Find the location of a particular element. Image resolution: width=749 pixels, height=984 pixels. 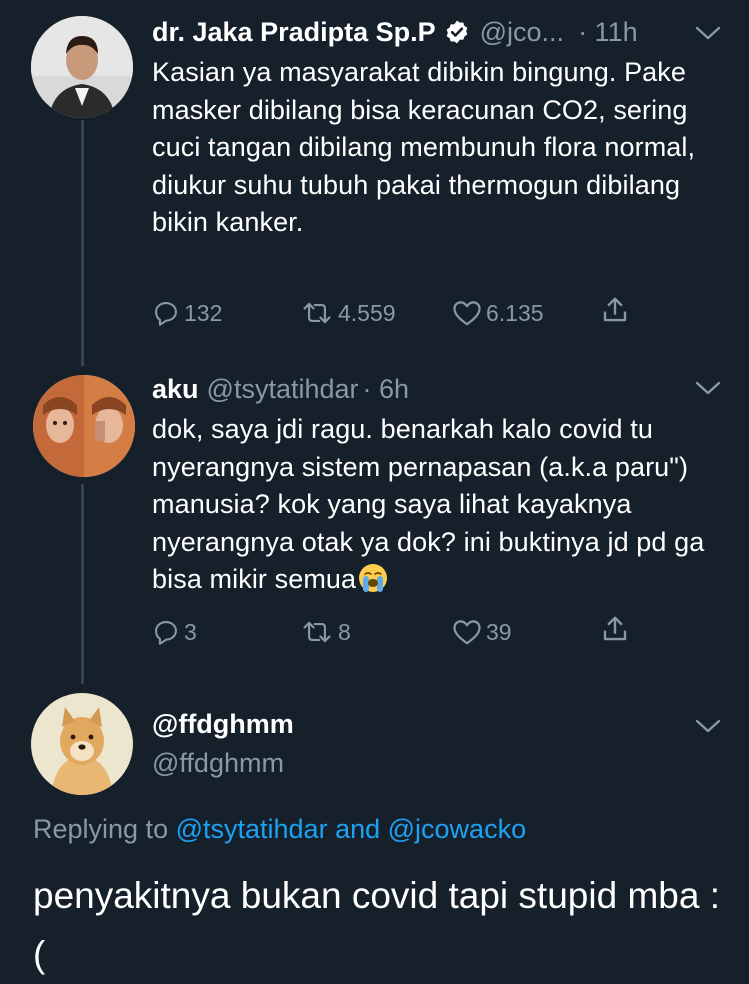

replying-to: Replying to @tsytatihdar and @jcowacko is located at coordinates (279, 829).